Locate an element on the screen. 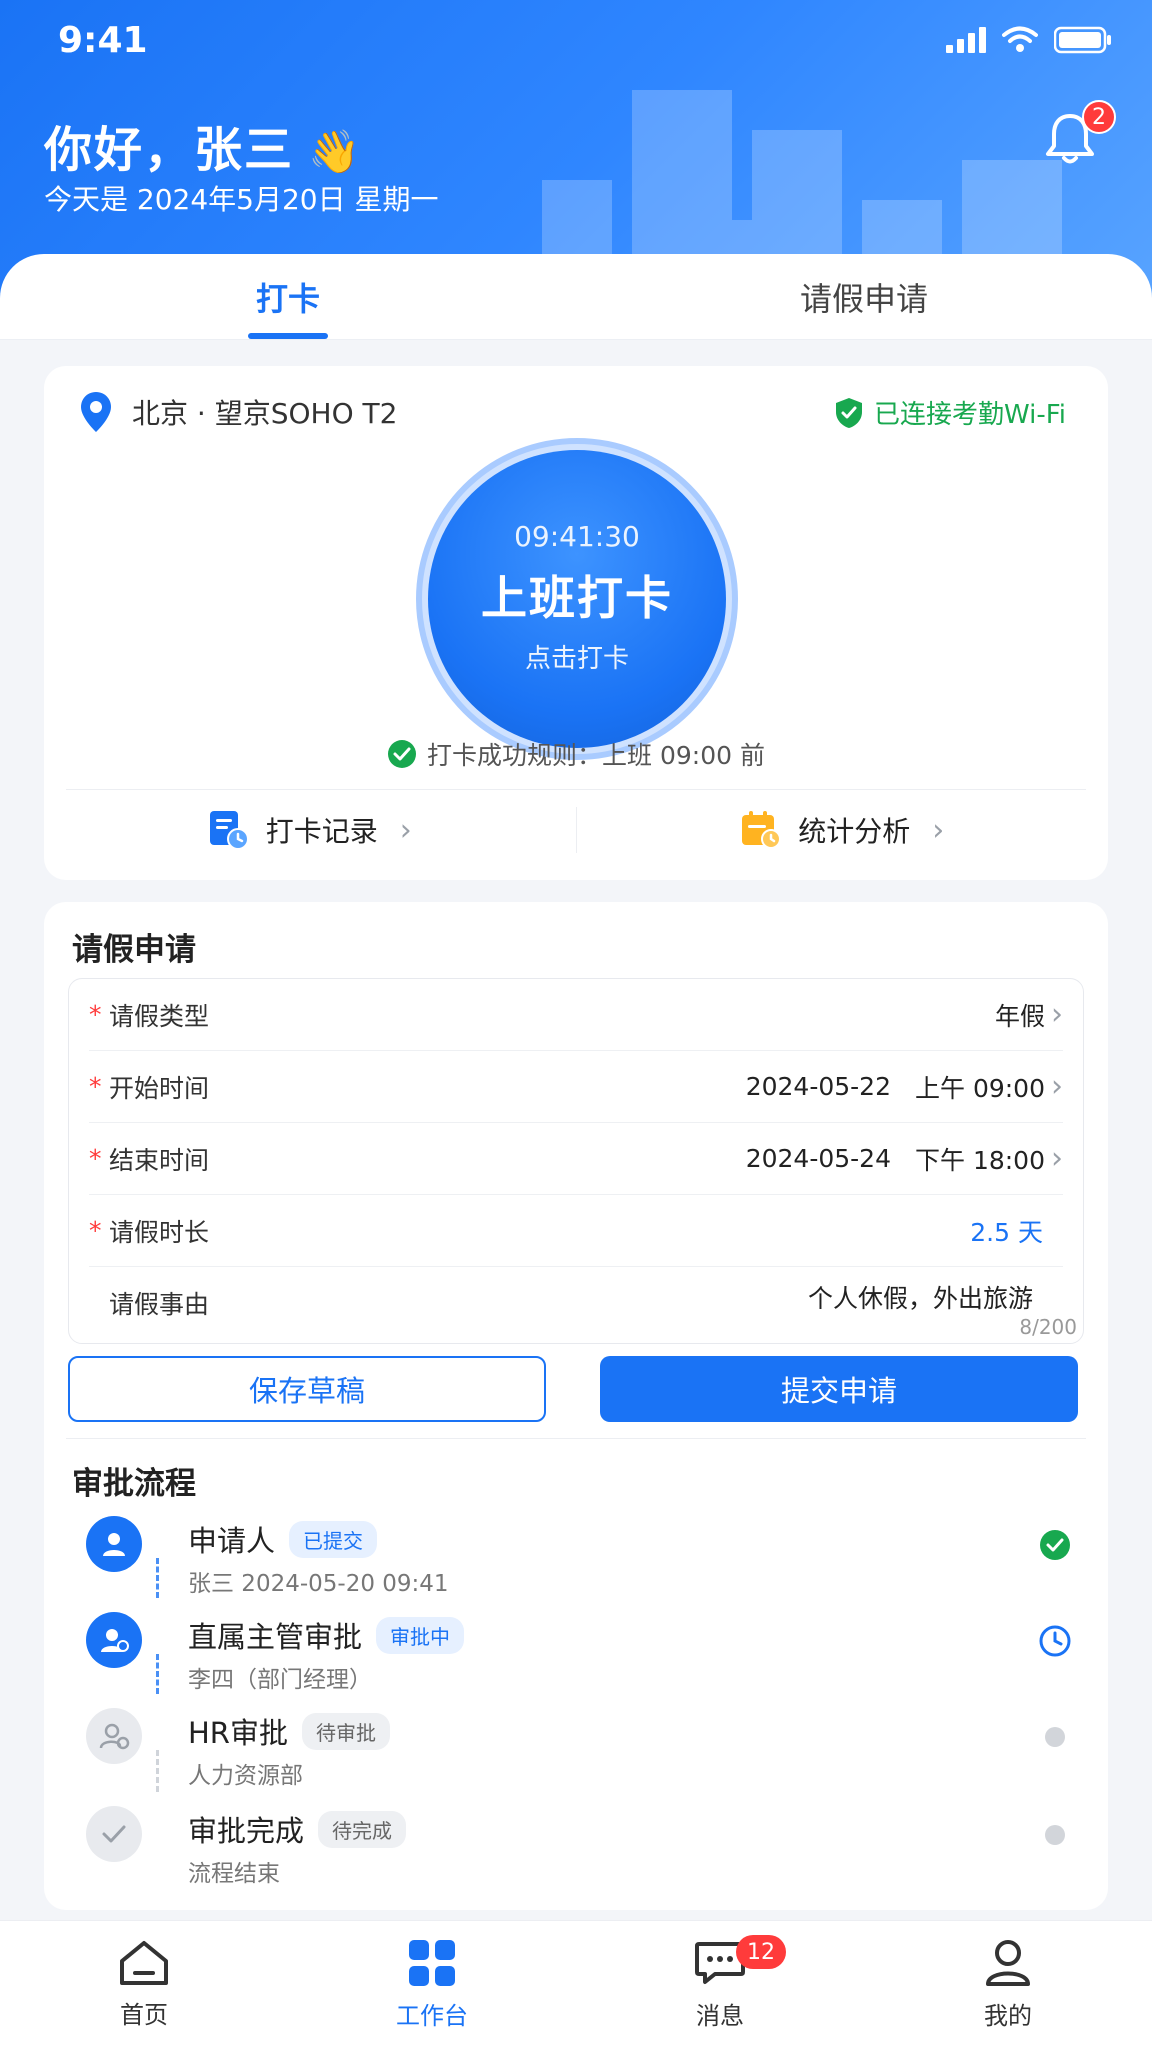 The height and width of the screenshot is (2048, 1152). shield-check-icon is located at coordinates (848, 412).